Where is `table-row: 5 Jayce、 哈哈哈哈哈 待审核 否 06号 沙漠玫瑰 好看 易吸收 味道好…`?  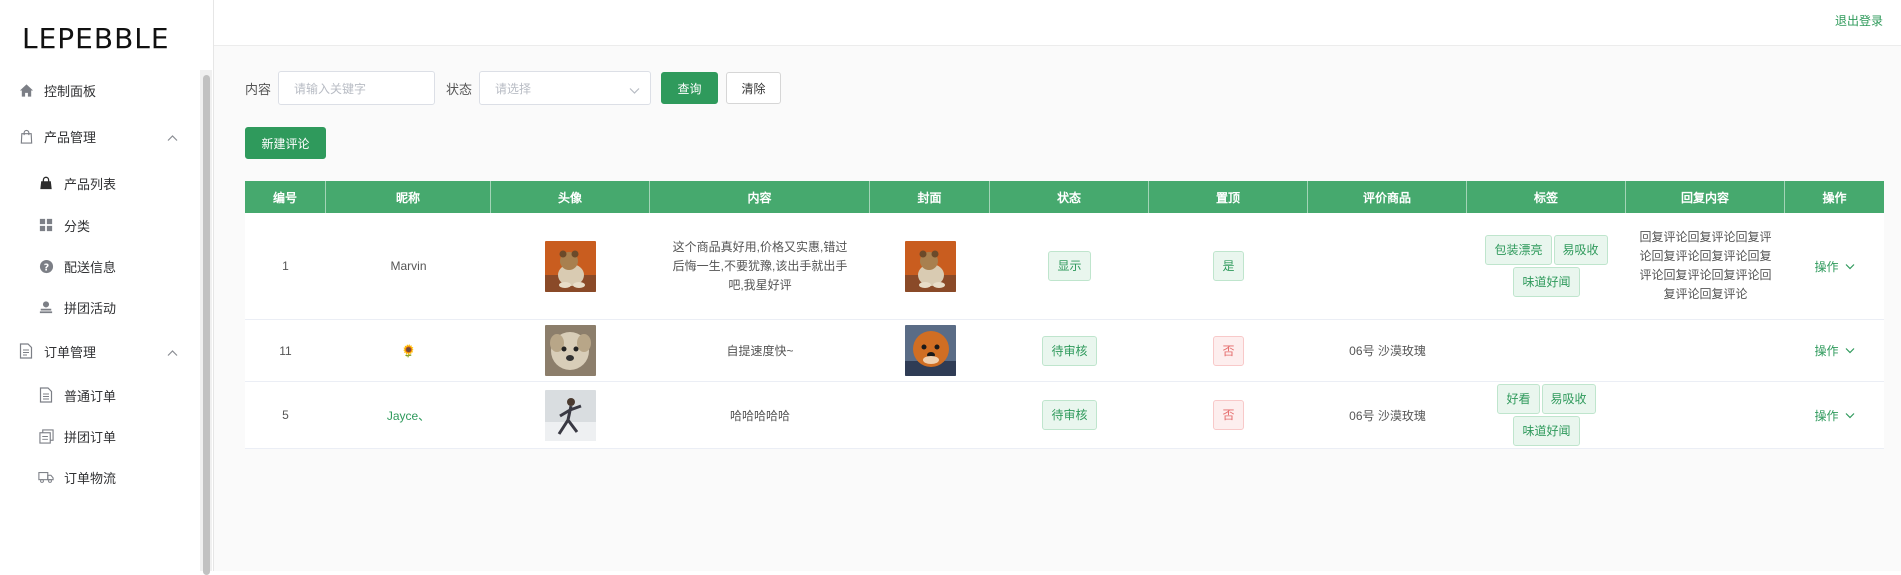 table-row: 5 Jayce、 哈哈哈哈哈 待审核 否 06号 沙漠玫瑰 好看 易吸收 味道好… is located at coordinates (1064, 415).